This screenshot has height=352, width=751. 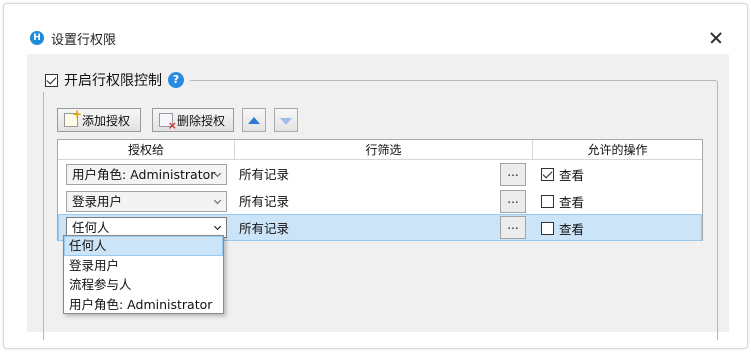 I want to click on close-icon, so click(x=716, y=38).